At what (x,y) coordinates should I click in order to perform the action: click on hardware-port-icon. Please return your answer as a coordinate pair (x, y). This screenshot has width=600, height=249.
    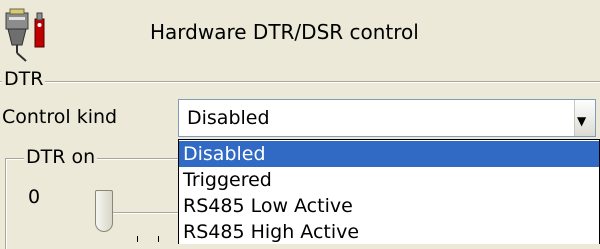
    Looking at the image, I should click on (35, 38).